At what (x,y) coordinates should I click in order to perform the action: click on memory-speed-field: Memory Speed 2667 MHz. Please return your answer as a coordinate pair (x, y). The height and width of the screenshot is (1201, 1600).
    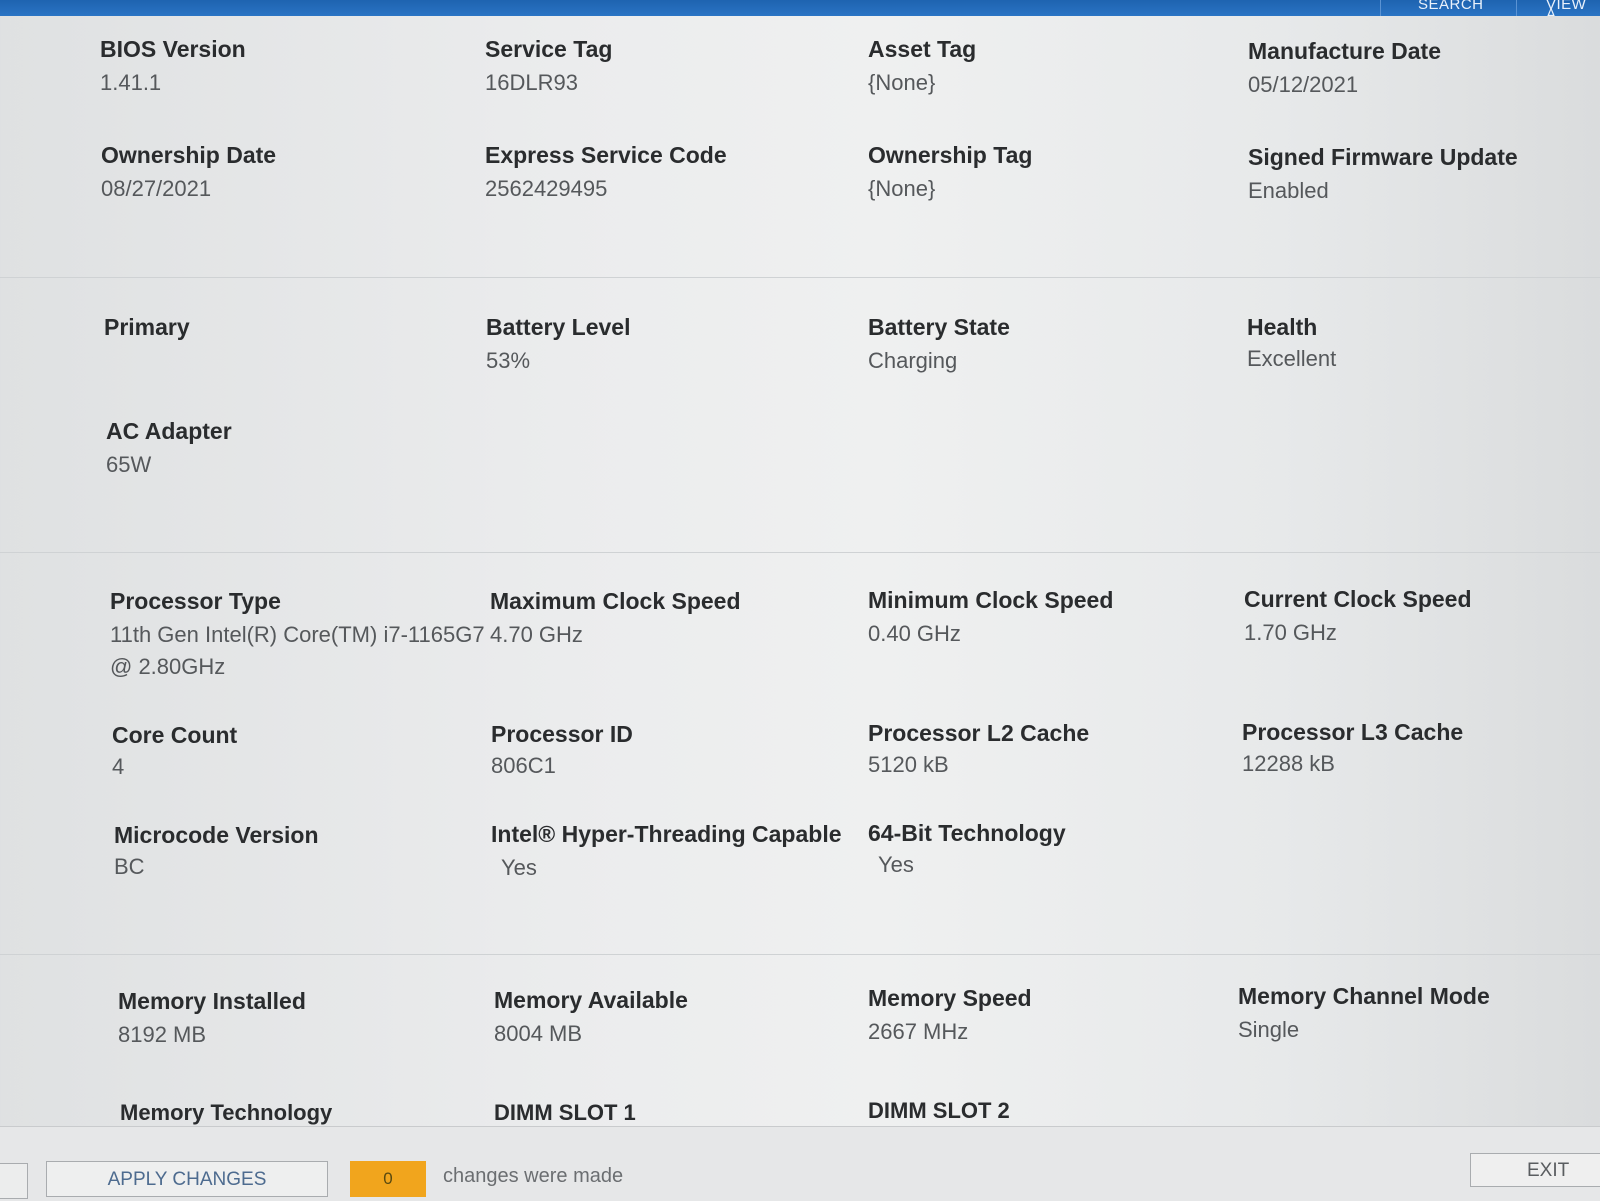
    Looking at the image, I should click on (950, 1016).